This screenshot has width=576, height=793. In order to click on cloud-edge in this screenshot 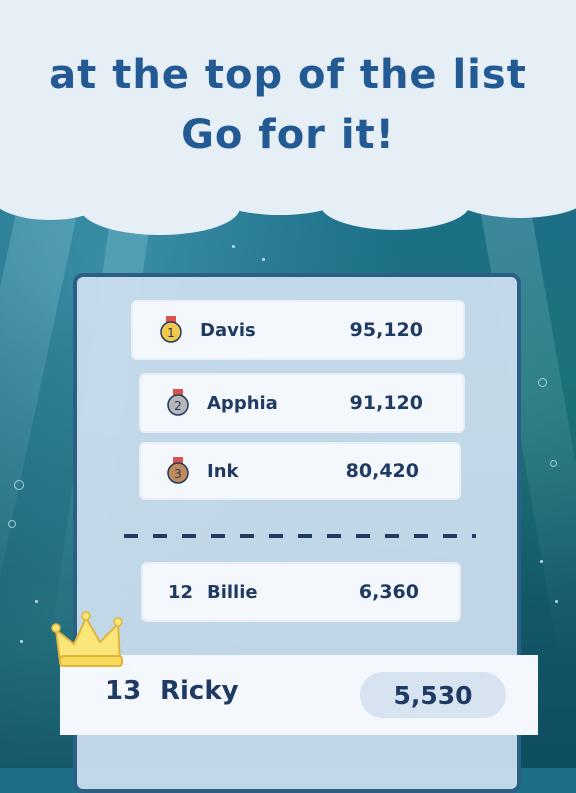, I will do `click(288, 205)`.